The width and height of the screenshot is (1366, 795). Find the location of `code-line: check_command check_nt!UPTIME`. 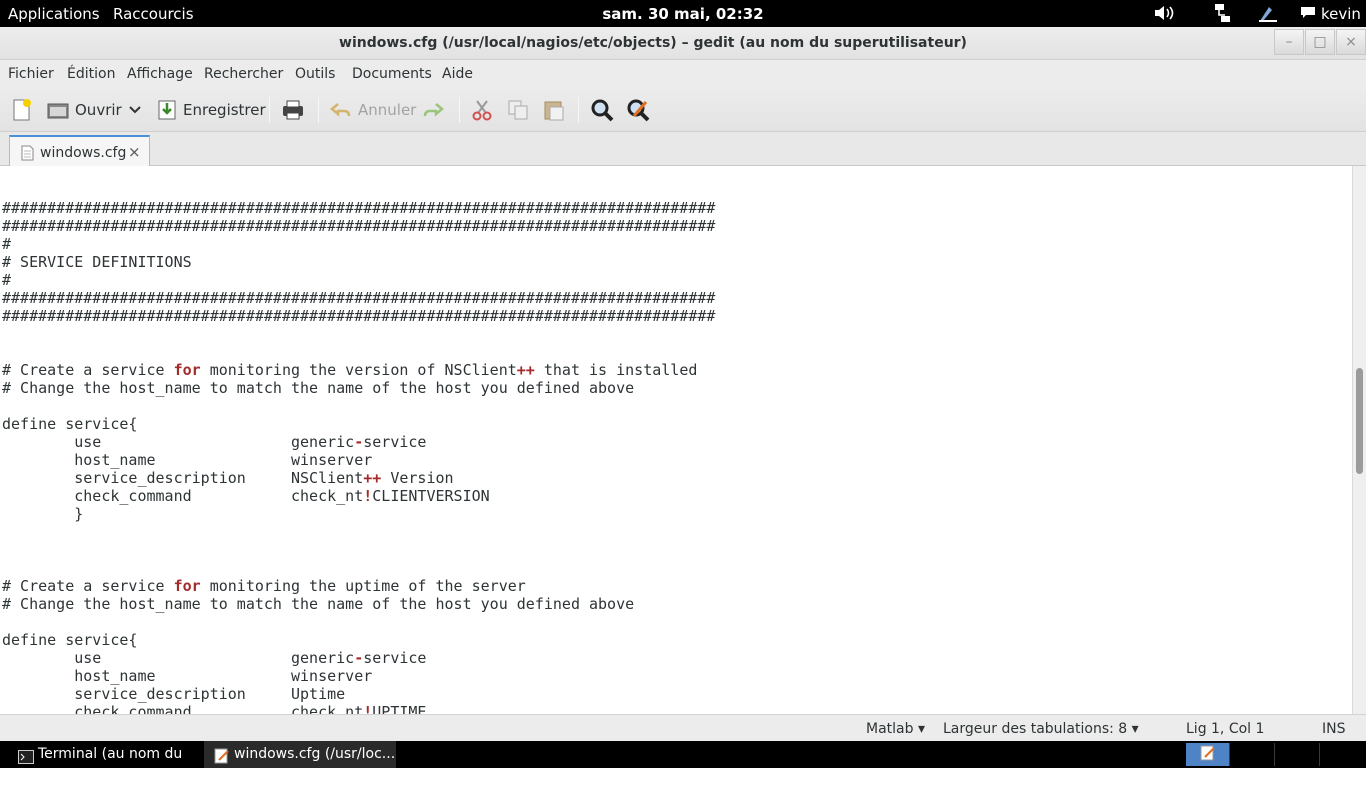

code-line: check_command check_nt!UPTIME is located at coordinates (214, 708).